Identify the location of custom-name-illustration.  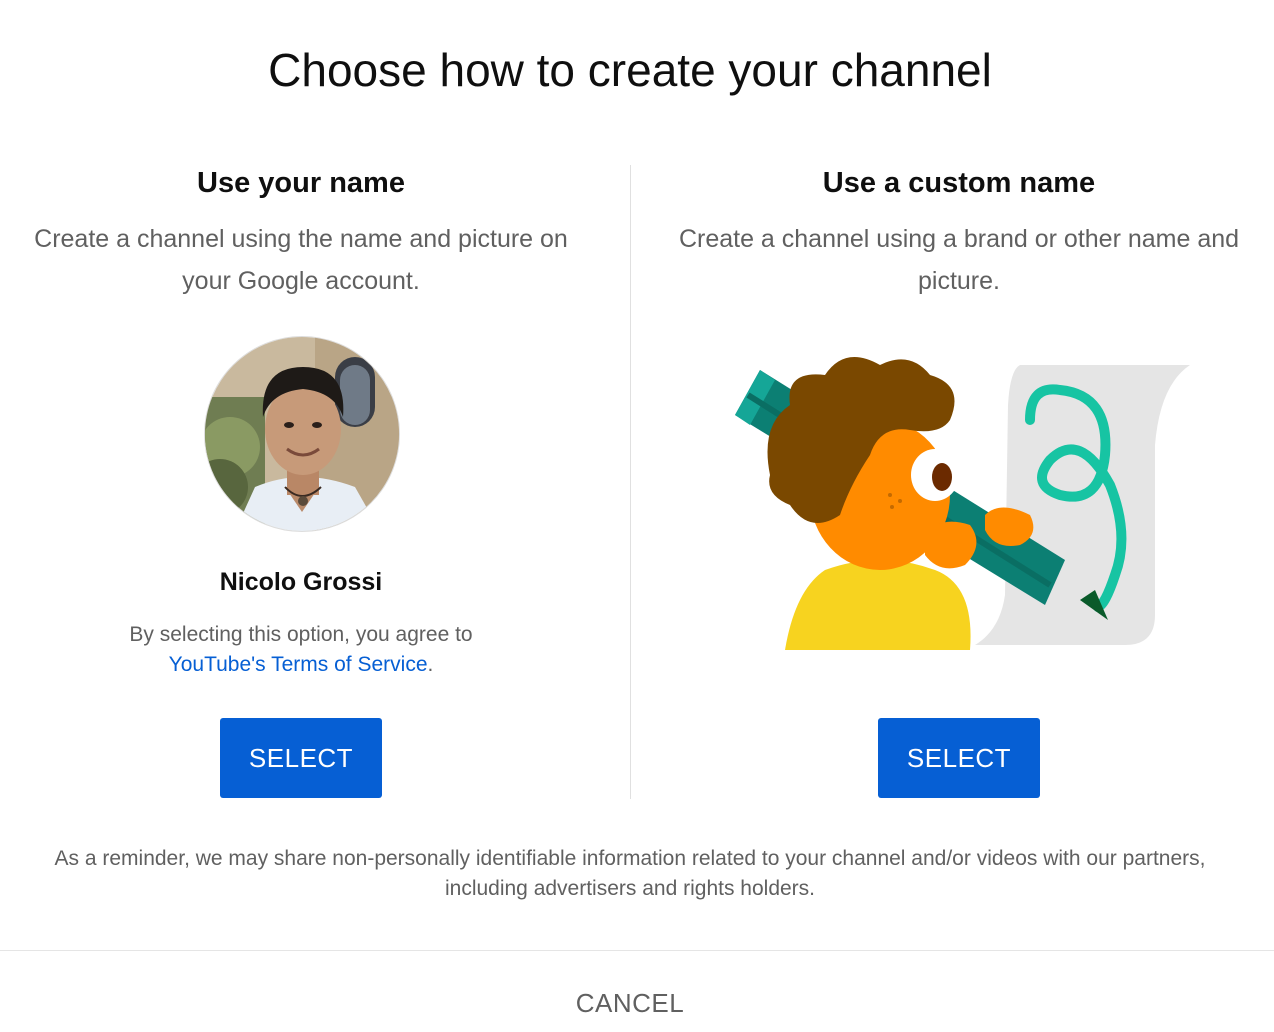
(960, 497).